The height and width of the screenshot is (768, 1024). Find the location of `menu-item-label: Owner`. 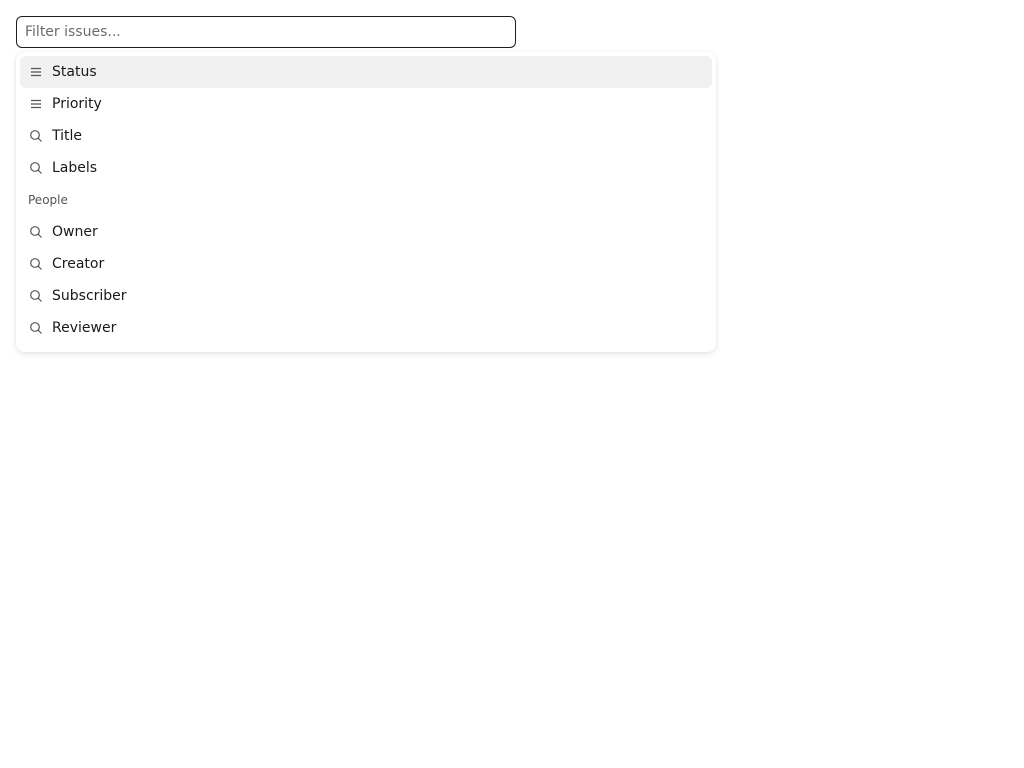

menu-item-label: Owner is located at coordinates (75, 232).